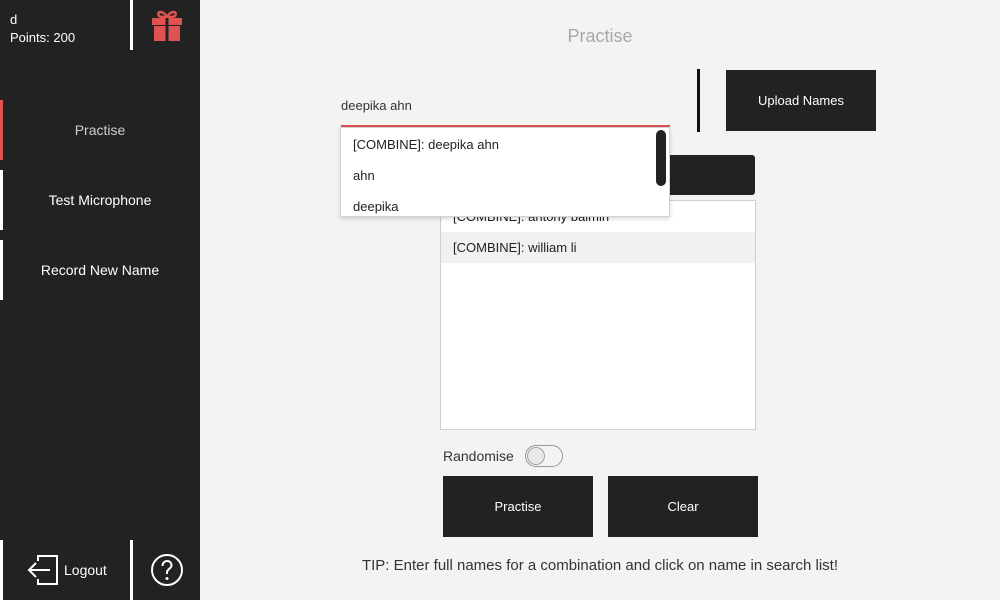  What do you see at coordinates (536, 456) in the screenshot?
I see `toggle-knob` at bounding box center [536, 456].